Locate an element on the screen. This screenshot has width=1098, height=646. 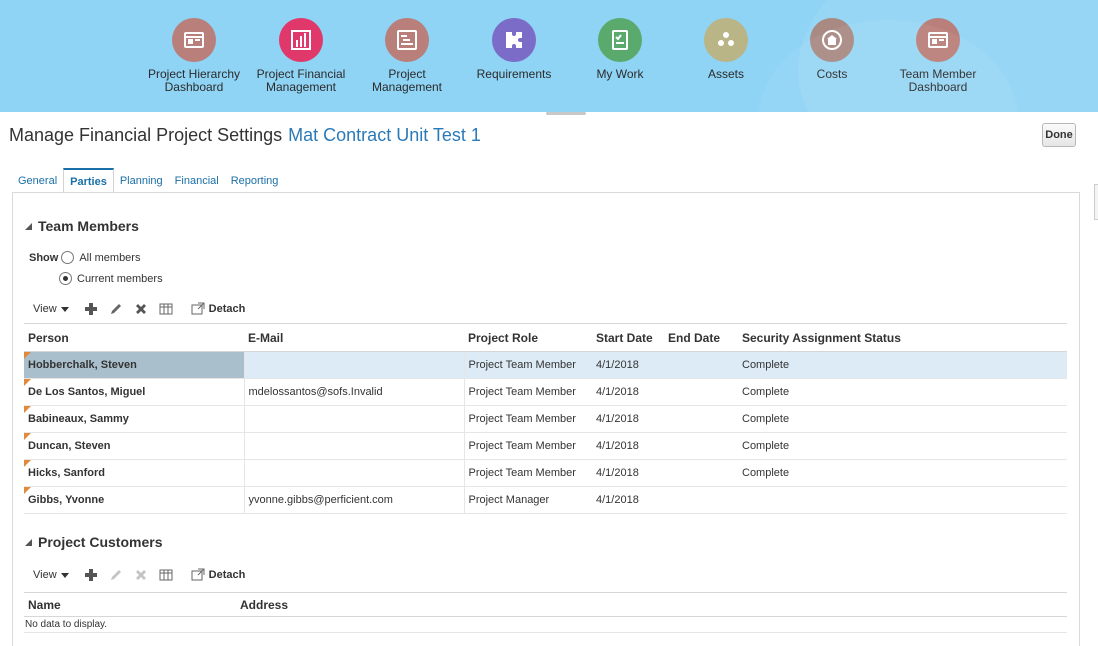
tab-parties: Parties is located at coordinates (88, 180).